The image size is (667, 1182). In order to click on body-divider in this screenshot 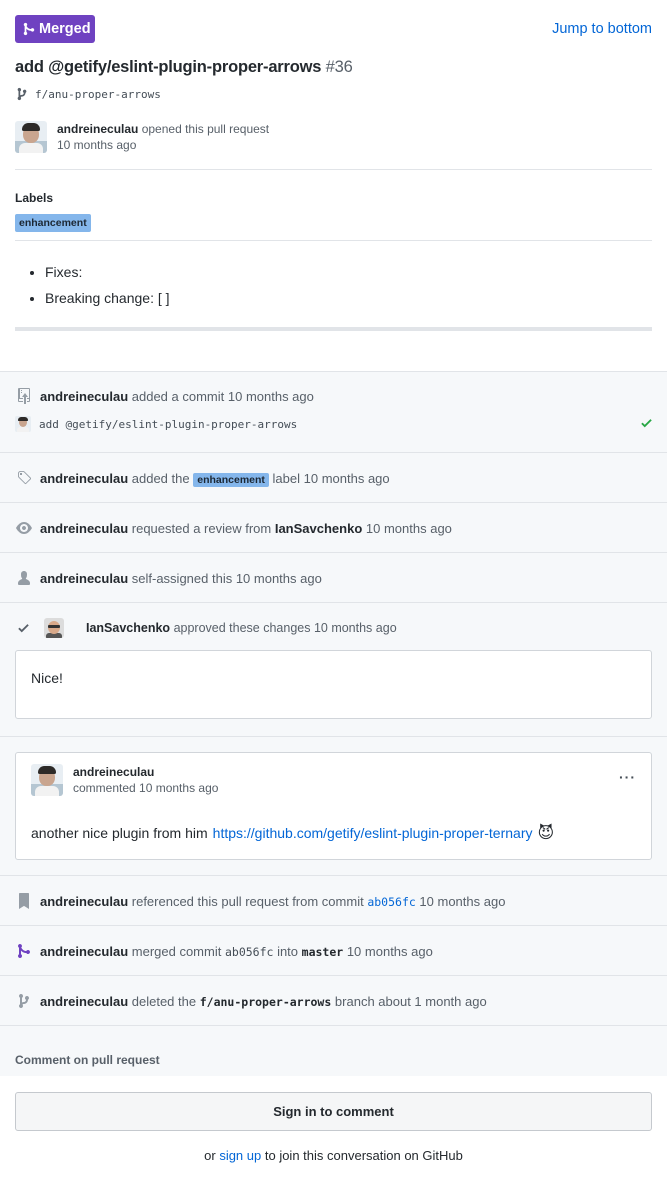, I will do `click(333, 329)`.